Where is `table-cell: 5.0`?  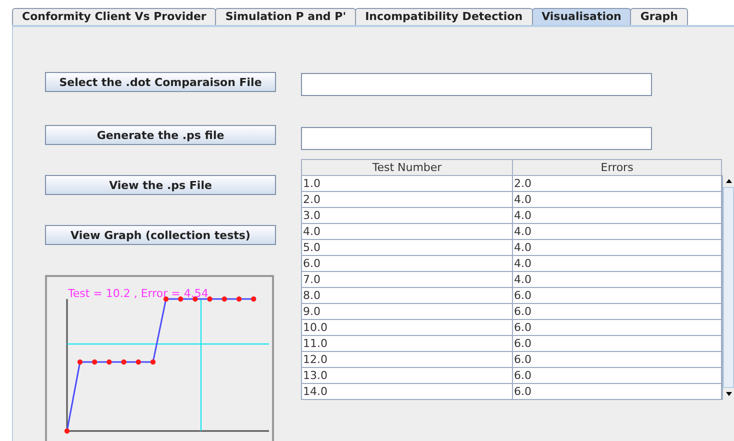 table-cell: 5.0 is located at coordinates (407, 248).